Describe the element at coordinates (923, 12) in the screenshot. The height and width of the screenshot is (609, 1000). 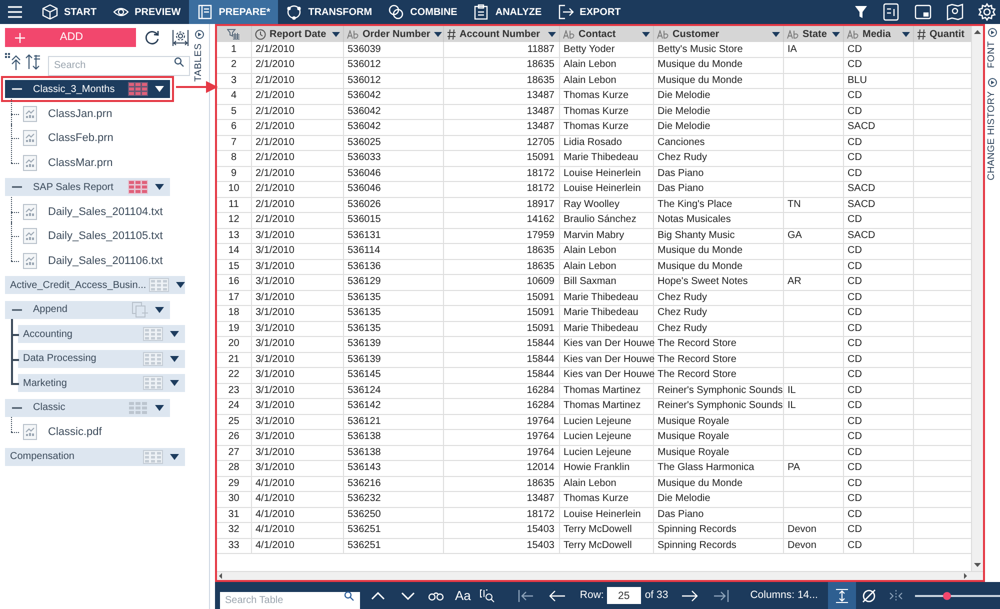
I see `window-icon` at that location.